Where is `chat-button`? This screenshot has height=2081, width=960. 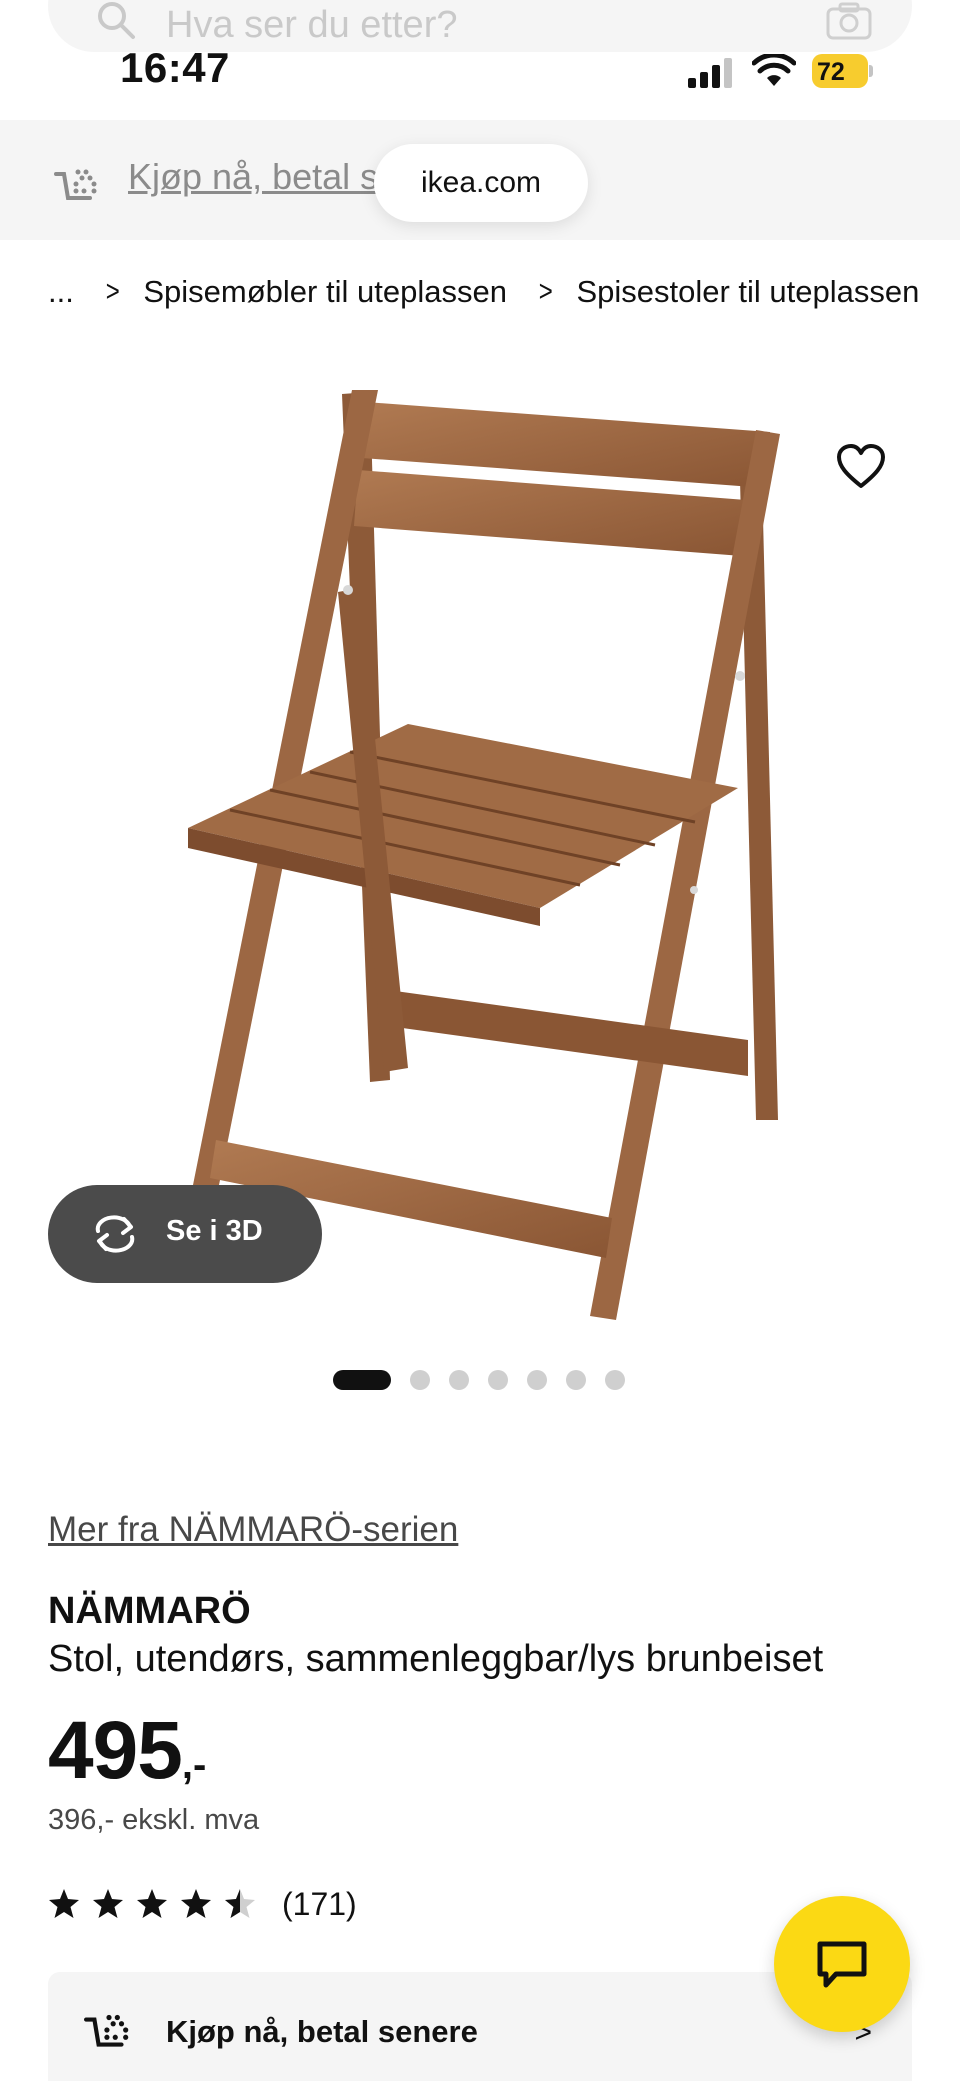
chat-button is located at coordinates (842, 1964).